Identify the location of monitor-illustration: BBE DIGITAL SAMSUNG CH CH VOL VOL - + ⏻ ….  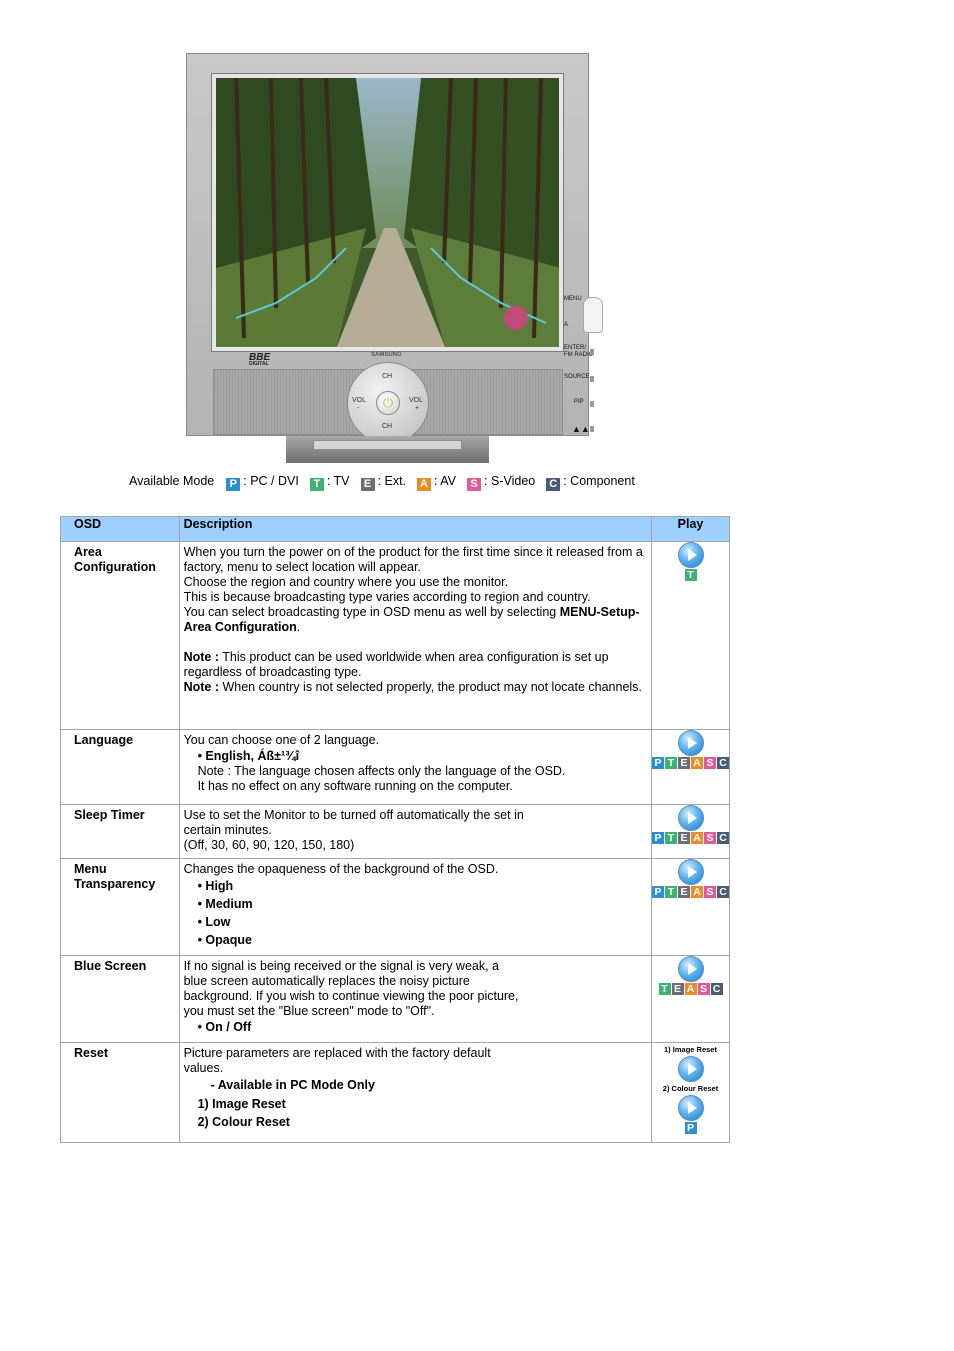
(394, 258).